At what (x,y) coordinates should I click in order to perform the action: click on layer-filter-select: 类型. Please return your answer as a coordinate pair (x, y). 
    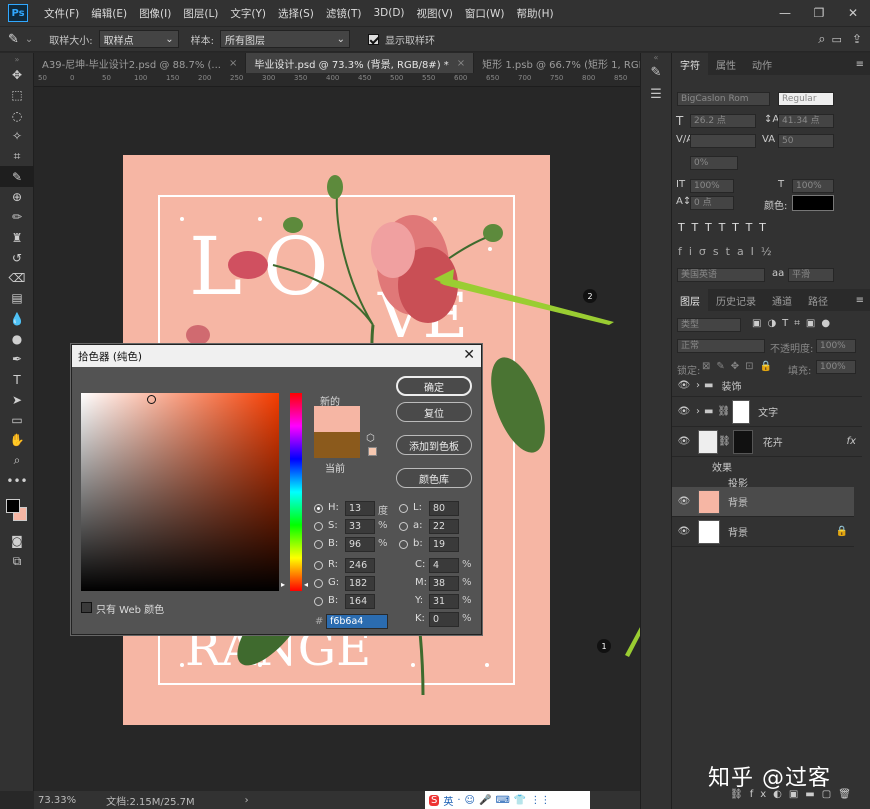
    Looking at the image, I should click on (709, 325).